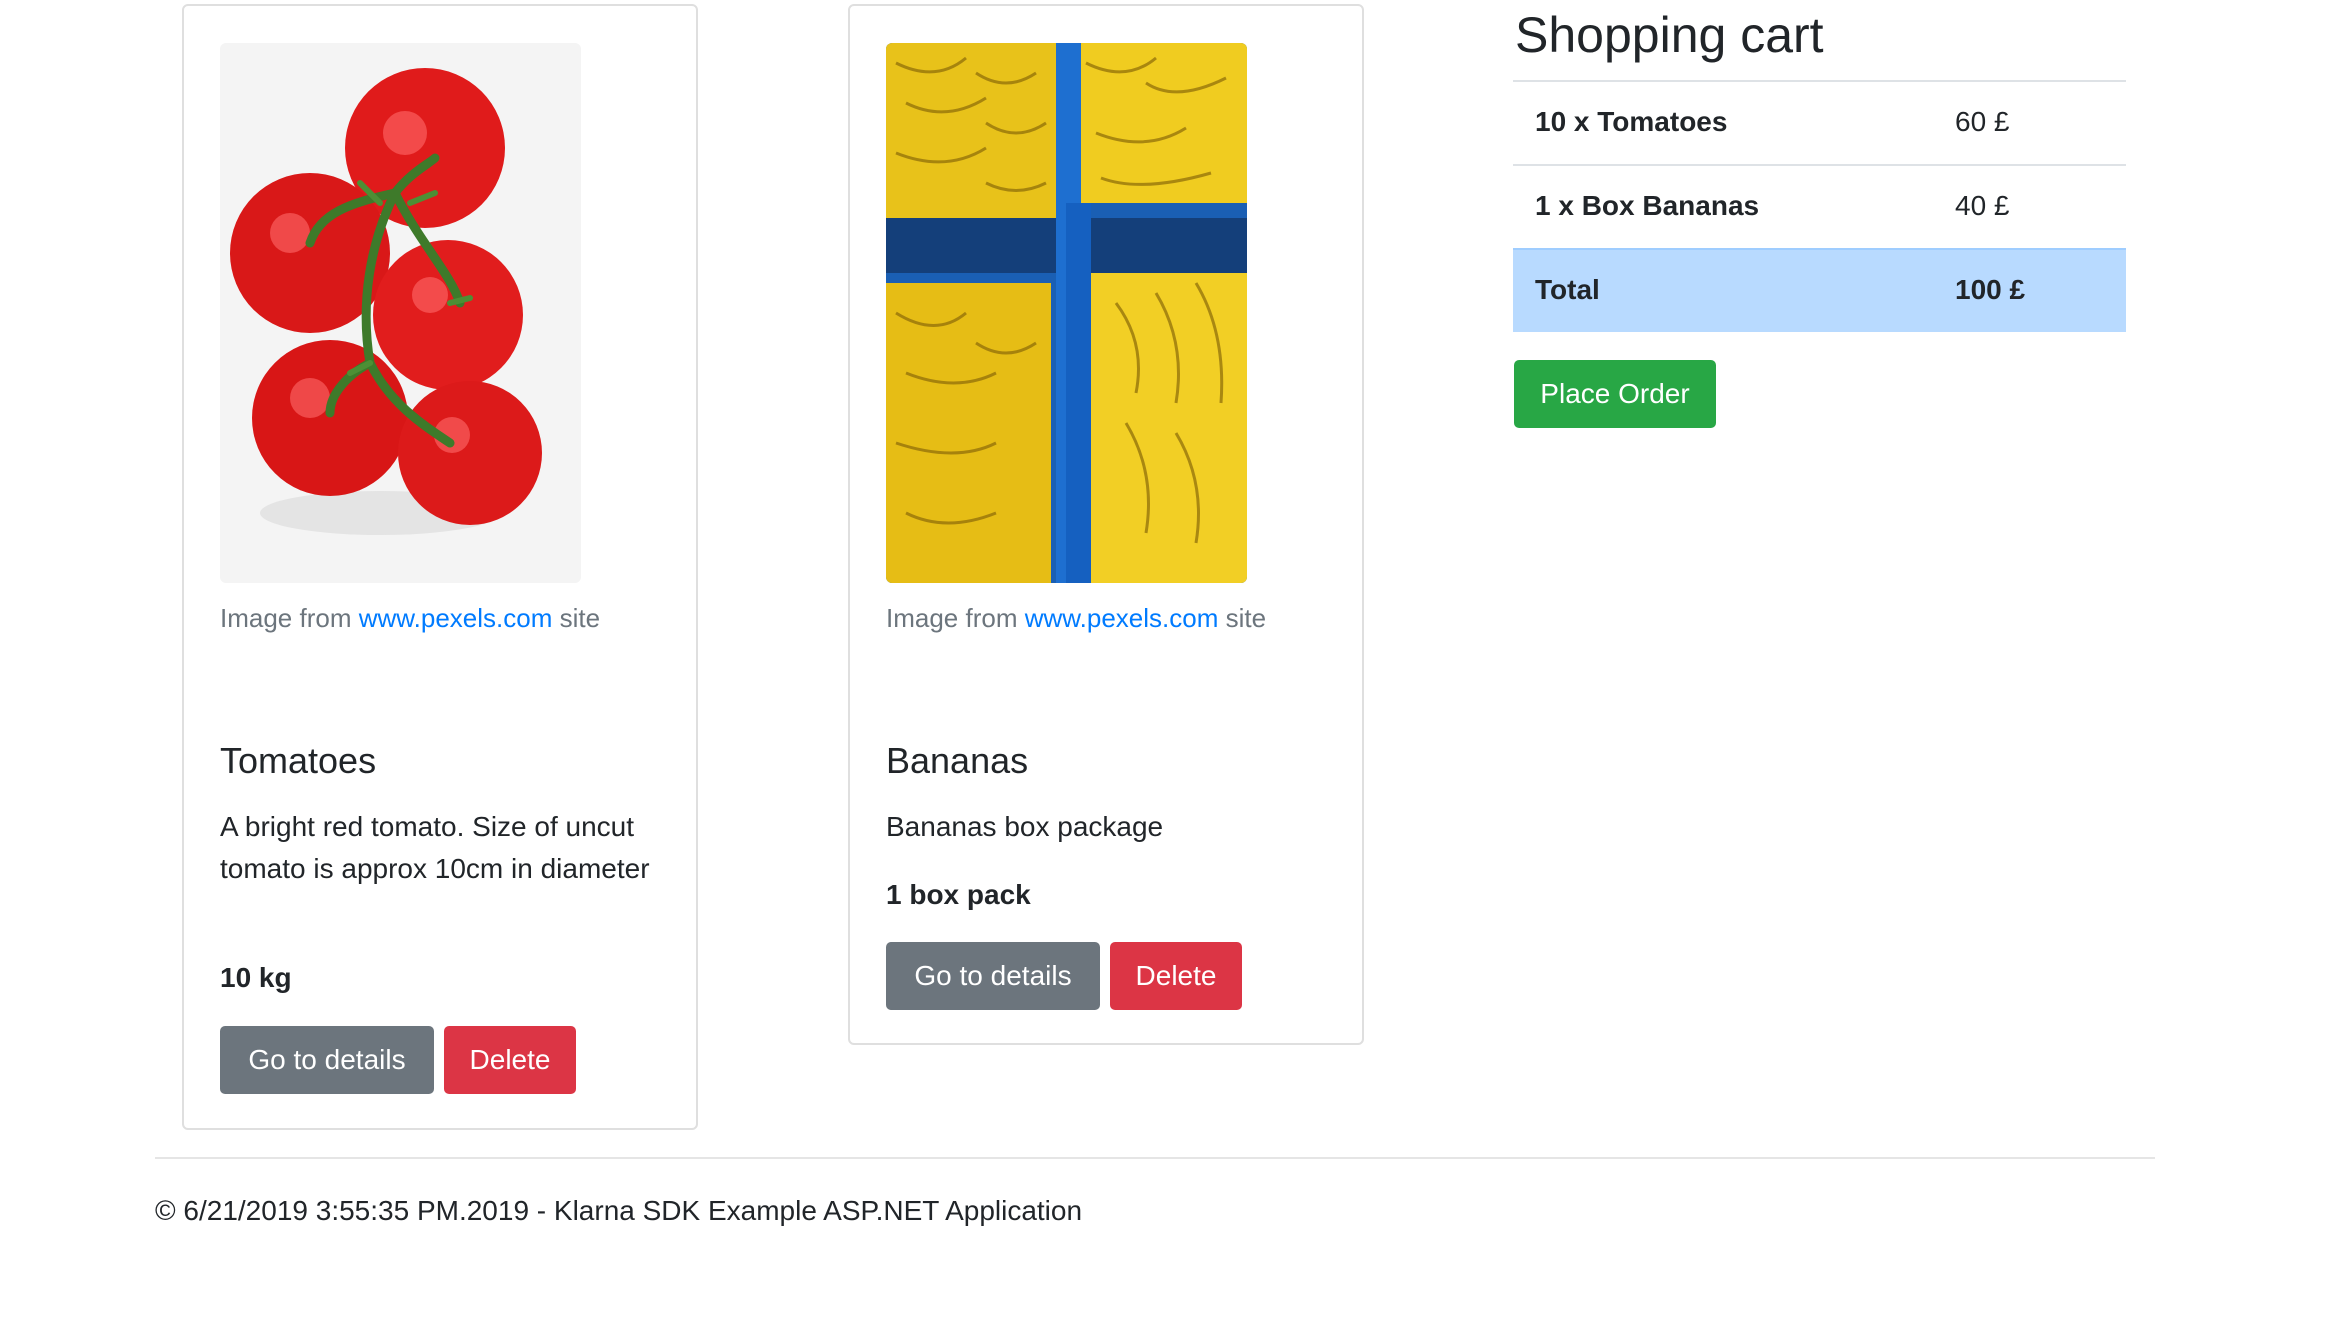 This screenshot has height=1334, width=2326. What do you see at coordinates (1669, 35) in the screenshot?
I see `cart-title: Shopping cart` at bounding box center [1669, 35].